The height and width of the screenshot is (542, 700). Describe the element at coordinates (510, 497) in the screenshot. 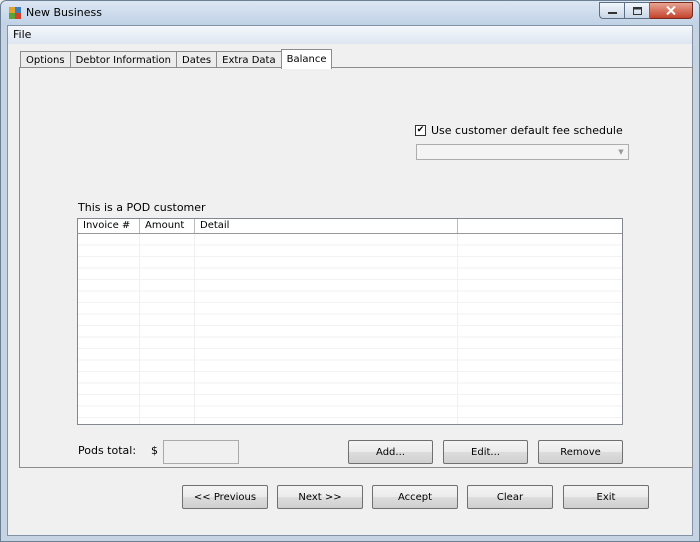

I see `clear-button: Clear` at that location.